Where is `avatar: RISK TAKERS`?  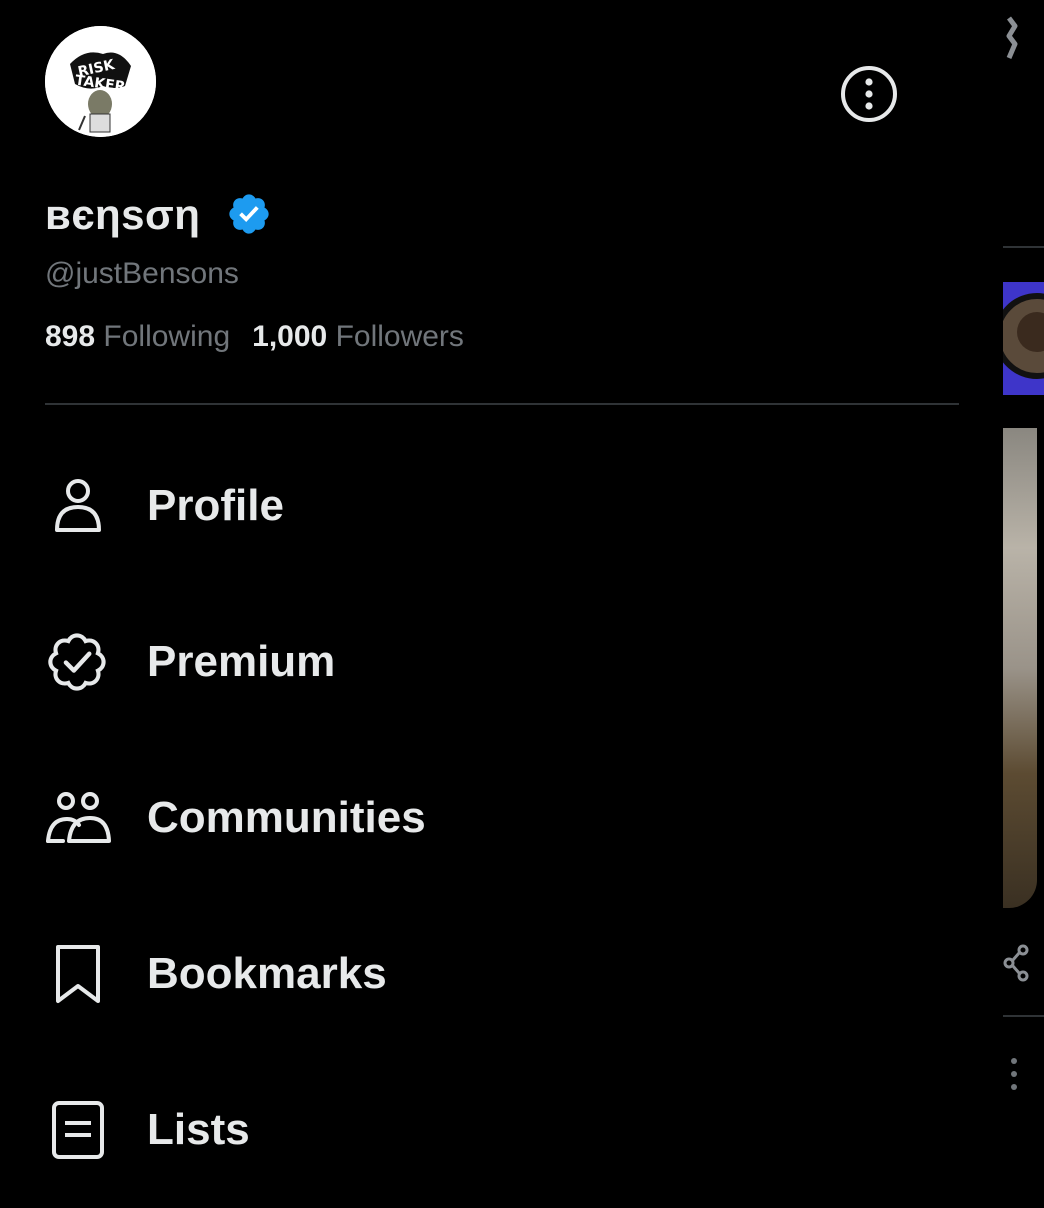 avatar: RISK TAKERS is located at coordinates (100, 81).